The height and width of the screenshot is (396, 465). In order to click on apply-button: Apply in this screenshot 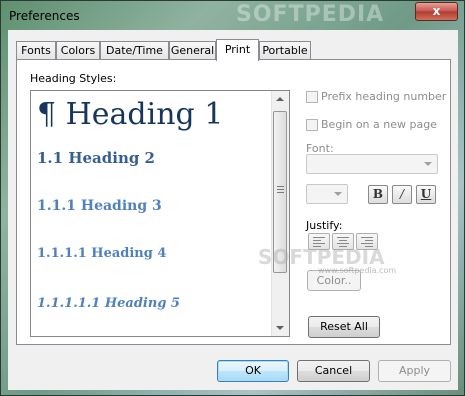, I will do `click(414, 371)`.